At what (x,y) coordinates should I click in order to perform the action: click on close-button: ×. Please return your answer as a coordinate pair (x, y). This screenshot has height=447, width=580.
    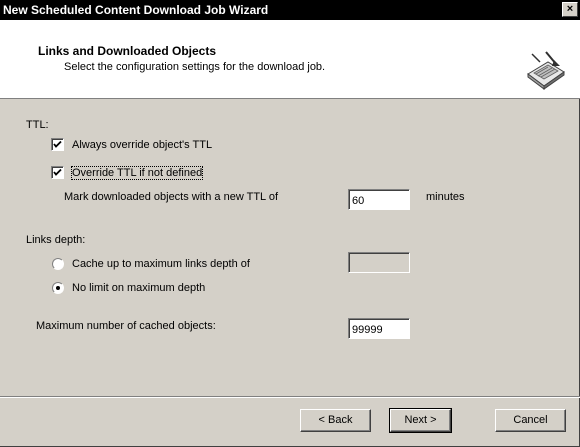
    Looking at the image, I should click on (570, 9).